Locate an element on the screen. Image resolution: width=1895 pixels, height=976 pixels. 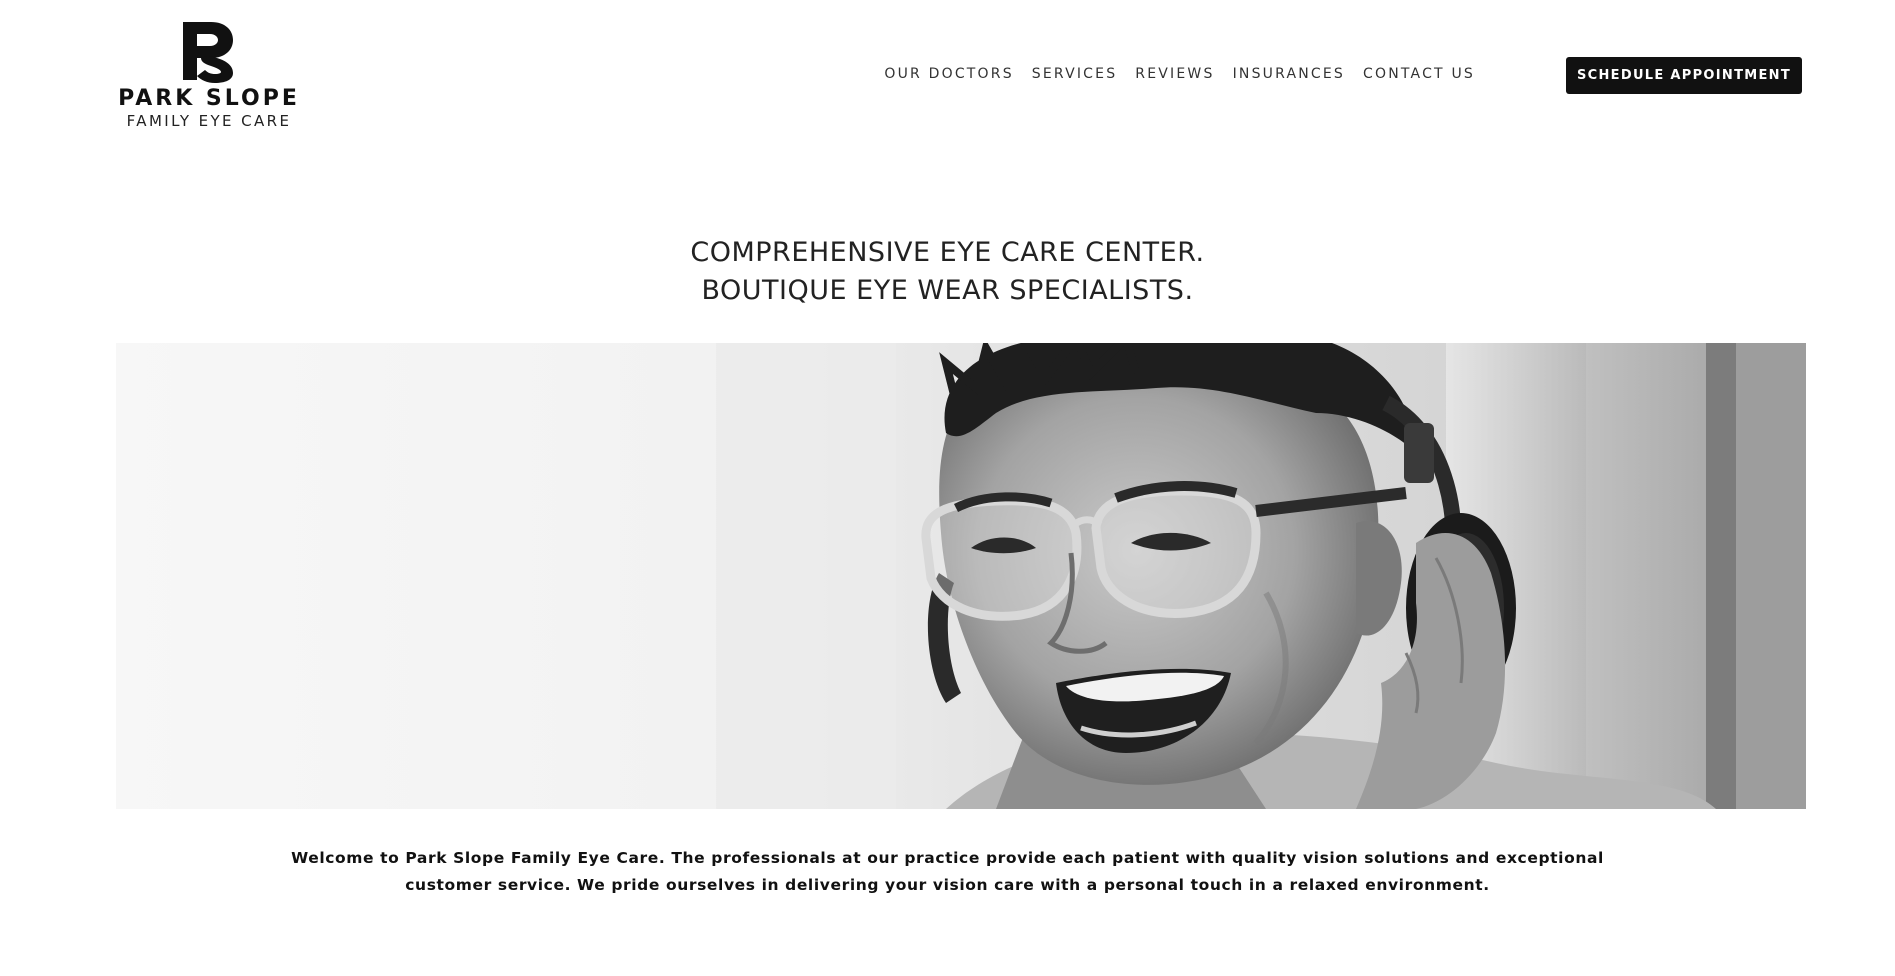
hero-heading-line-2: BOUTIQUE EYE WEAR SPECIALISTS. is located at coordinates (947, 290).